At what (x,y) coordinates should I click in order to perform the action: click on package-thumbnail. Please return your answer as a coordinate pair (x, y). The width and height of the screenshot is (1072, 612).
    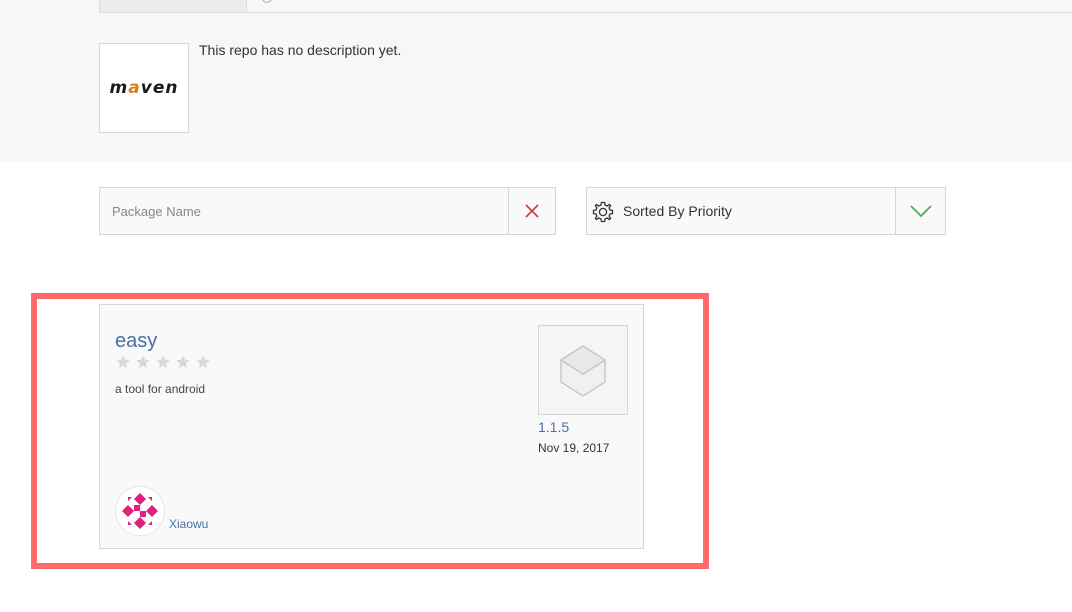
    Looking at the image, I should click on (583, 370).